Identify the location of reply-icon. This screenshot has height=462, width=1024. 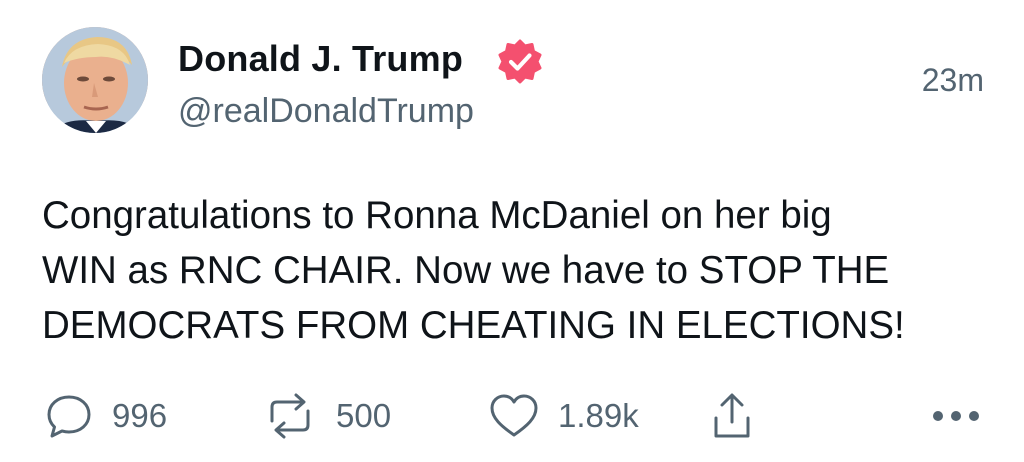
(69, 416).